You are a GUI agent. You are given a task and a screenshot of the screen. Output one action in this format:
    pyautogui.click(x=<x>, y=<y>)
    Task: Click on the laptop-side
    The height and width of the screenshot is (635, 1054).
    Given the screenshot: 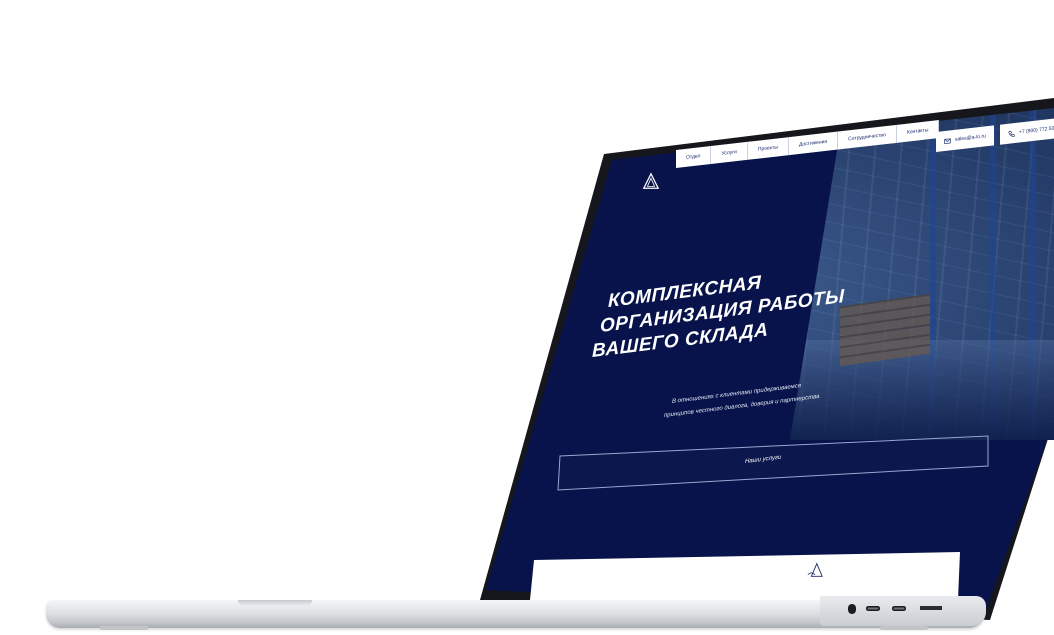 What is the action you would take?
    pyautogui.click(x=903, y=611)
    